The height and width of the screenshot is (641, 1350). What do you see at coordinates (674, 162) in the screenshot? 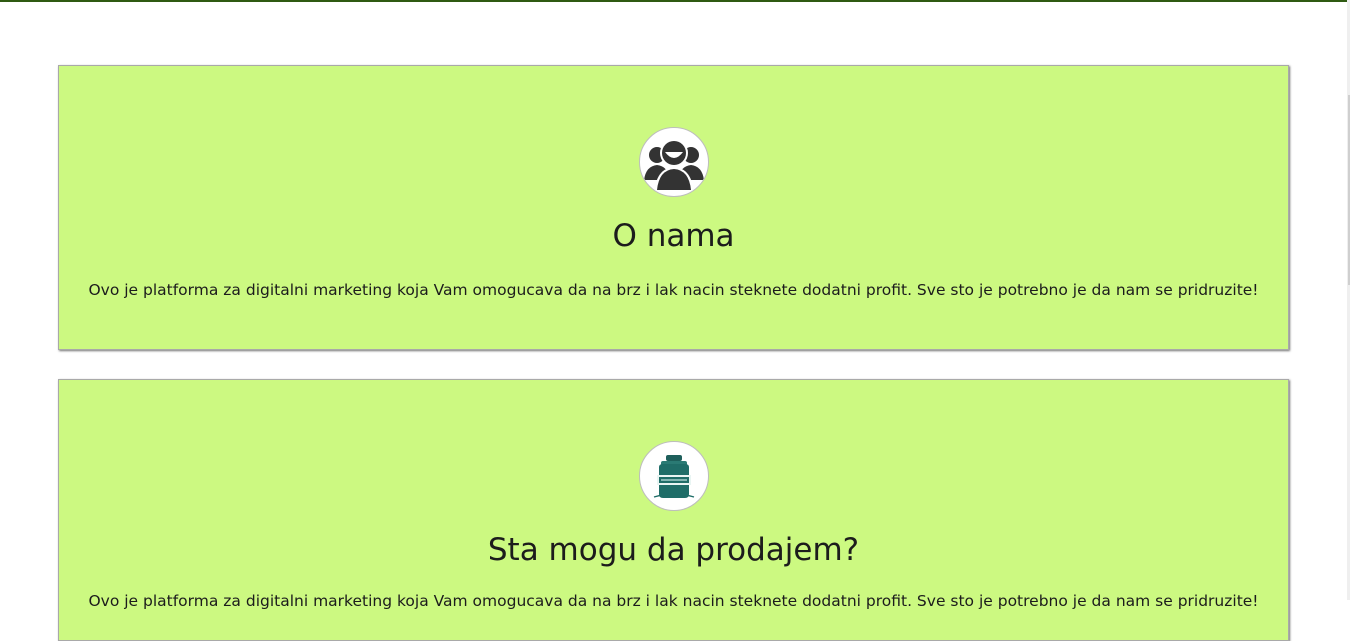
I see `people-group-icon` at bounding box center [674, 162].